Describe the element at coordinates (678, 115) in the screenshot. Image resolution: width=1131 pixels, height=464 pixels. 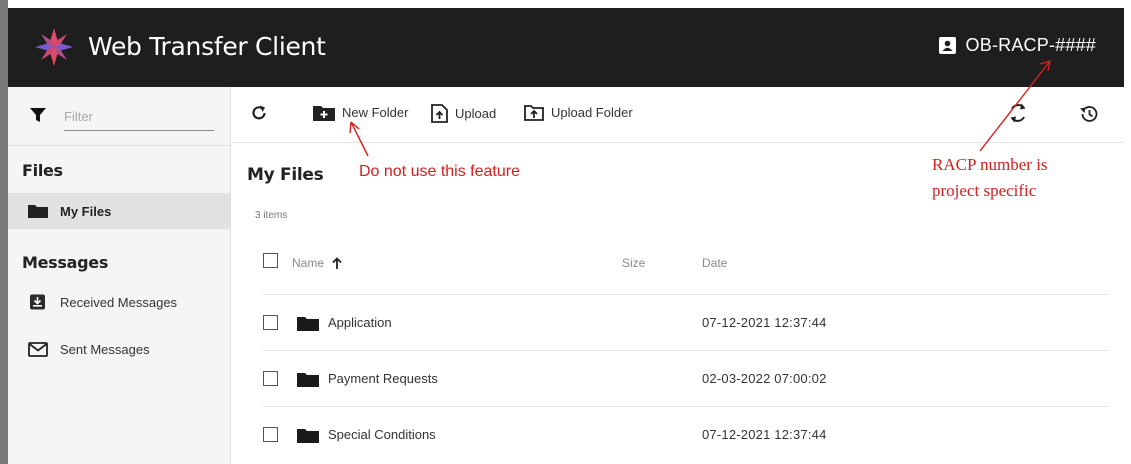
I see `toolbar: New Folder Upload Upload Folder` at that location.